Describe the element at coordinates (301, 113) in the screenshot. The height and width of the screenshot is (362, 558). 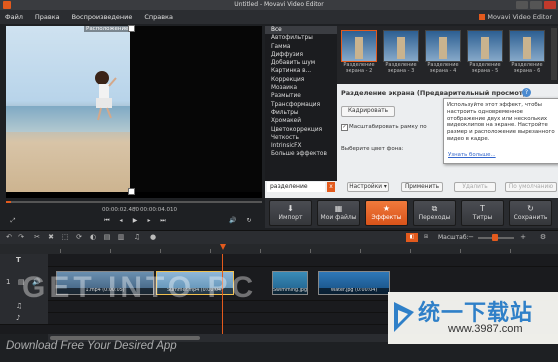
I see `effects-category-item: Фильтры` at that location.